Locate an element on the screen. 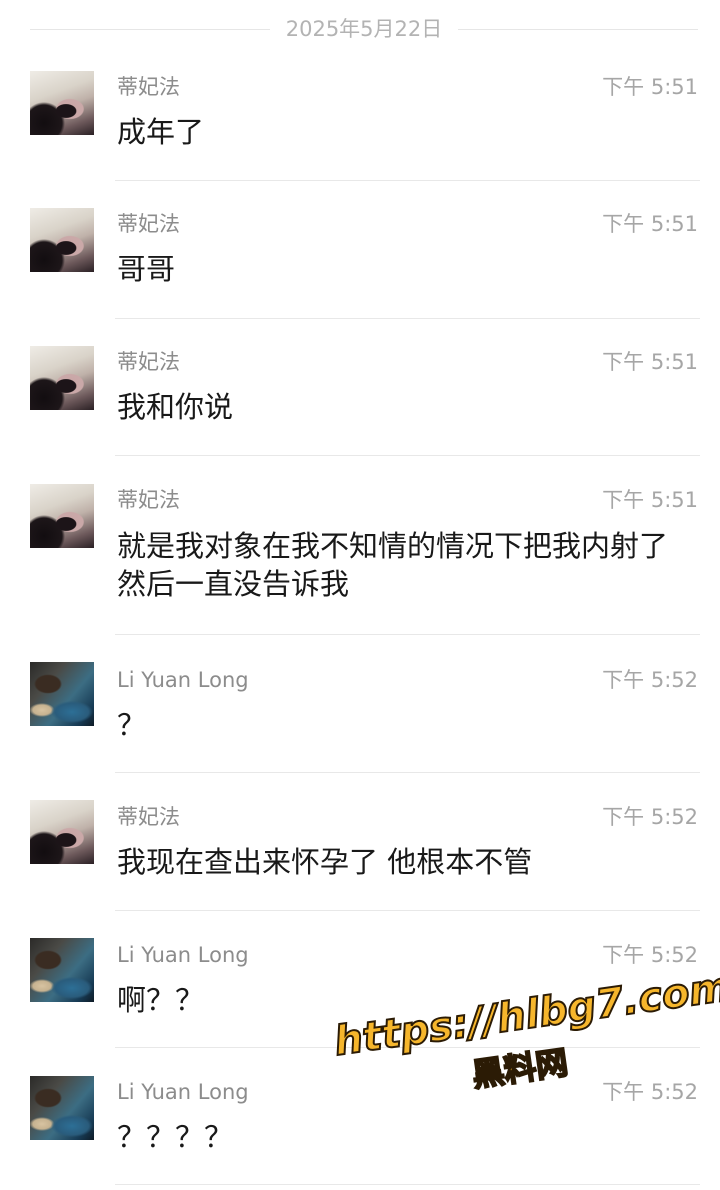 The width and height of the screenshot is (720, 1190). date-separator-line-left is located at coordinates (150, 29).